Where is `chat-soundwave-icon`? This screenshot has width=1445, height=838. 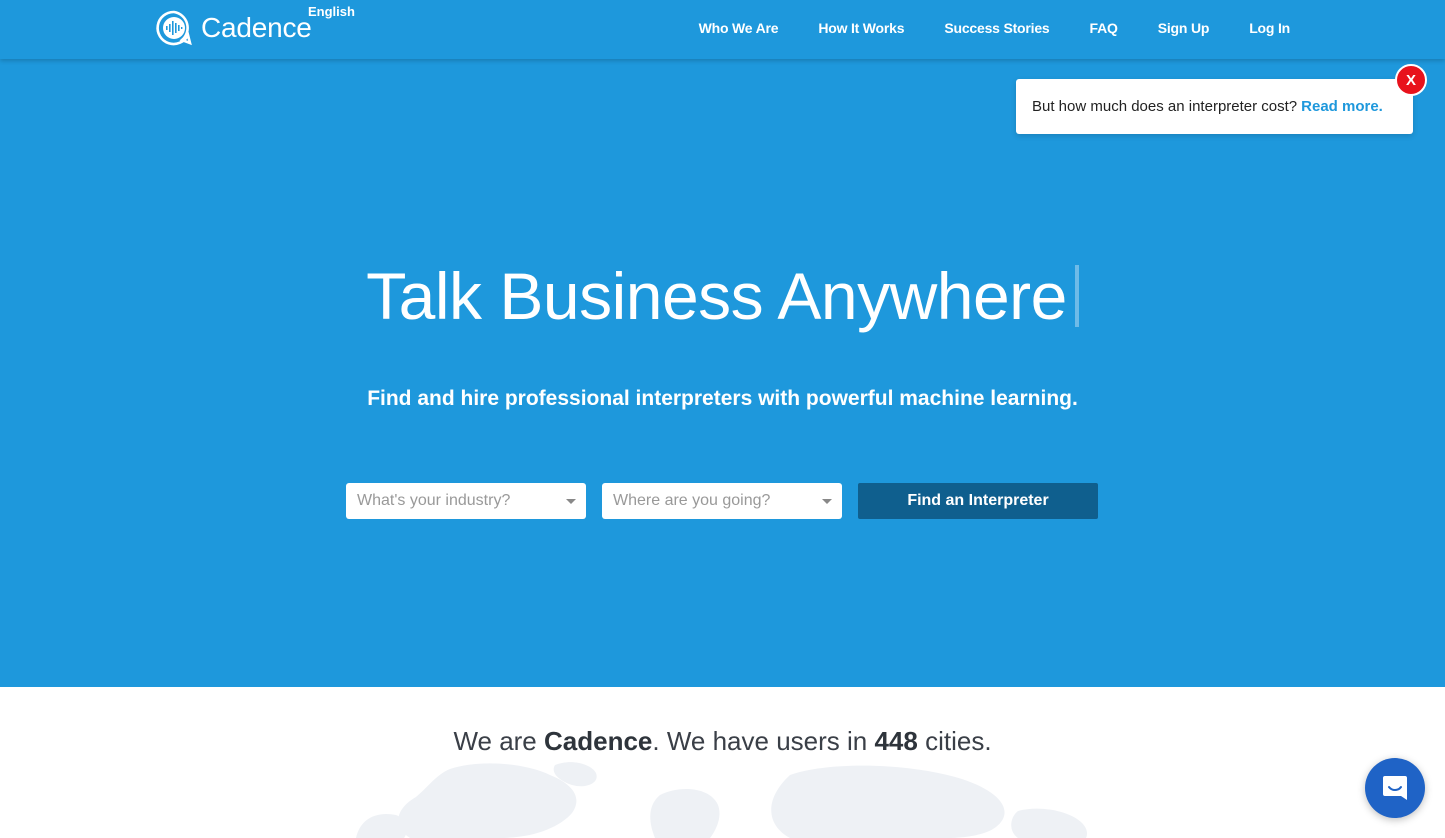
chat-soundwave-icon is located at coordinates (174, 28).